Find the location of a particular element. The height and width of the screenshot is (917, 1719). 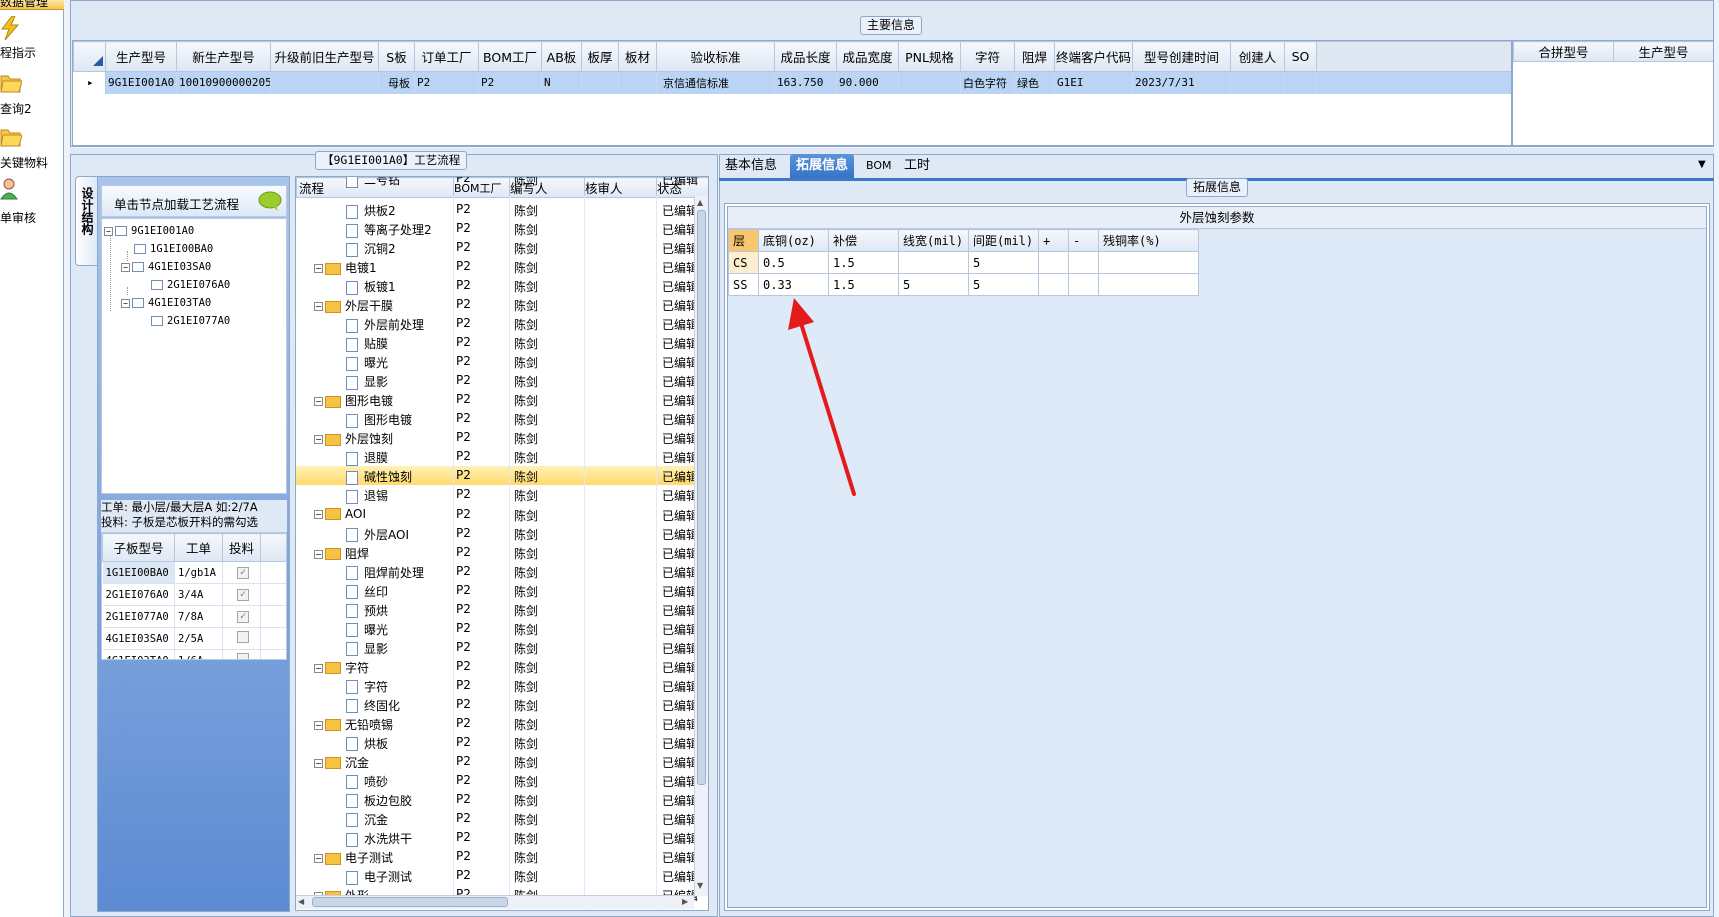

column-header: 线宽(mil) is located at coordinates (933, 240).